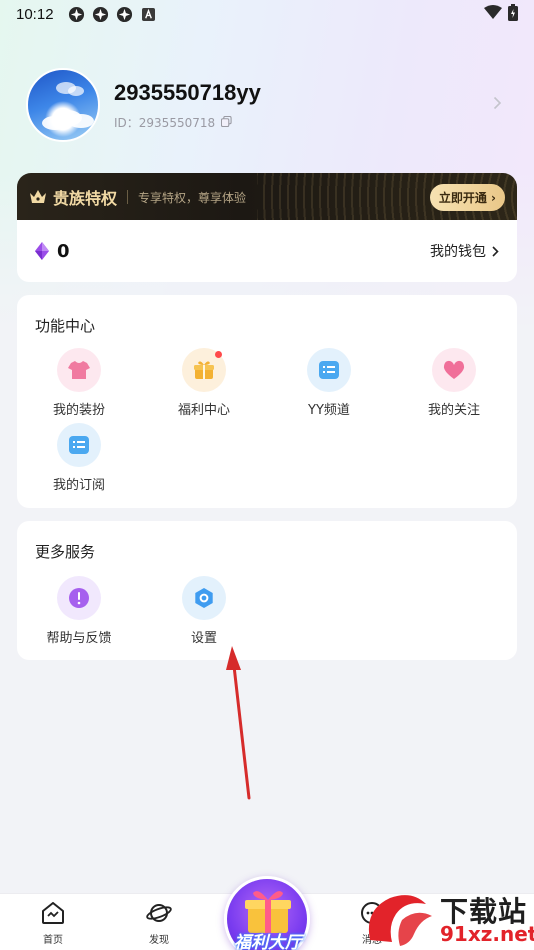  What do you see at coordinates (79, 598) in the screenshot?
I see `help-icon` at bounding box center [79, 598].